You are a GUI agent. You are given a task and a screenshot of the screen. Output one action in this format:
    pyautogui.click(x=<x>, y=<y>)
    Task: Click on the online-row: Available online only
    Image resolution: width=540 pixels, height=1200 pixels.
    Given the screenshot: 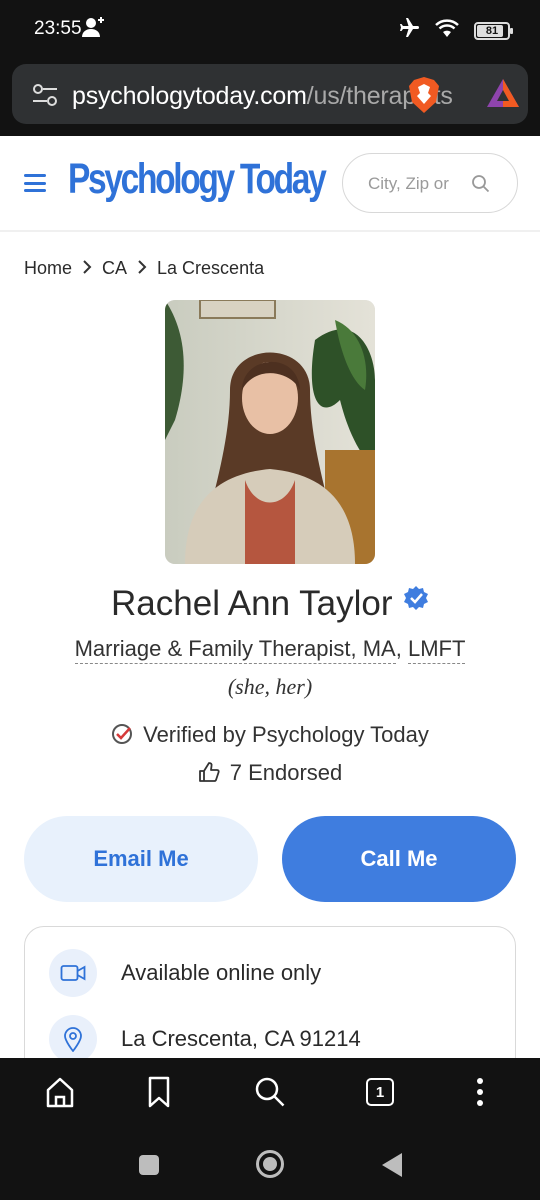 What is the action you would take?
    pyautogui.click(x=185, y=973)
    